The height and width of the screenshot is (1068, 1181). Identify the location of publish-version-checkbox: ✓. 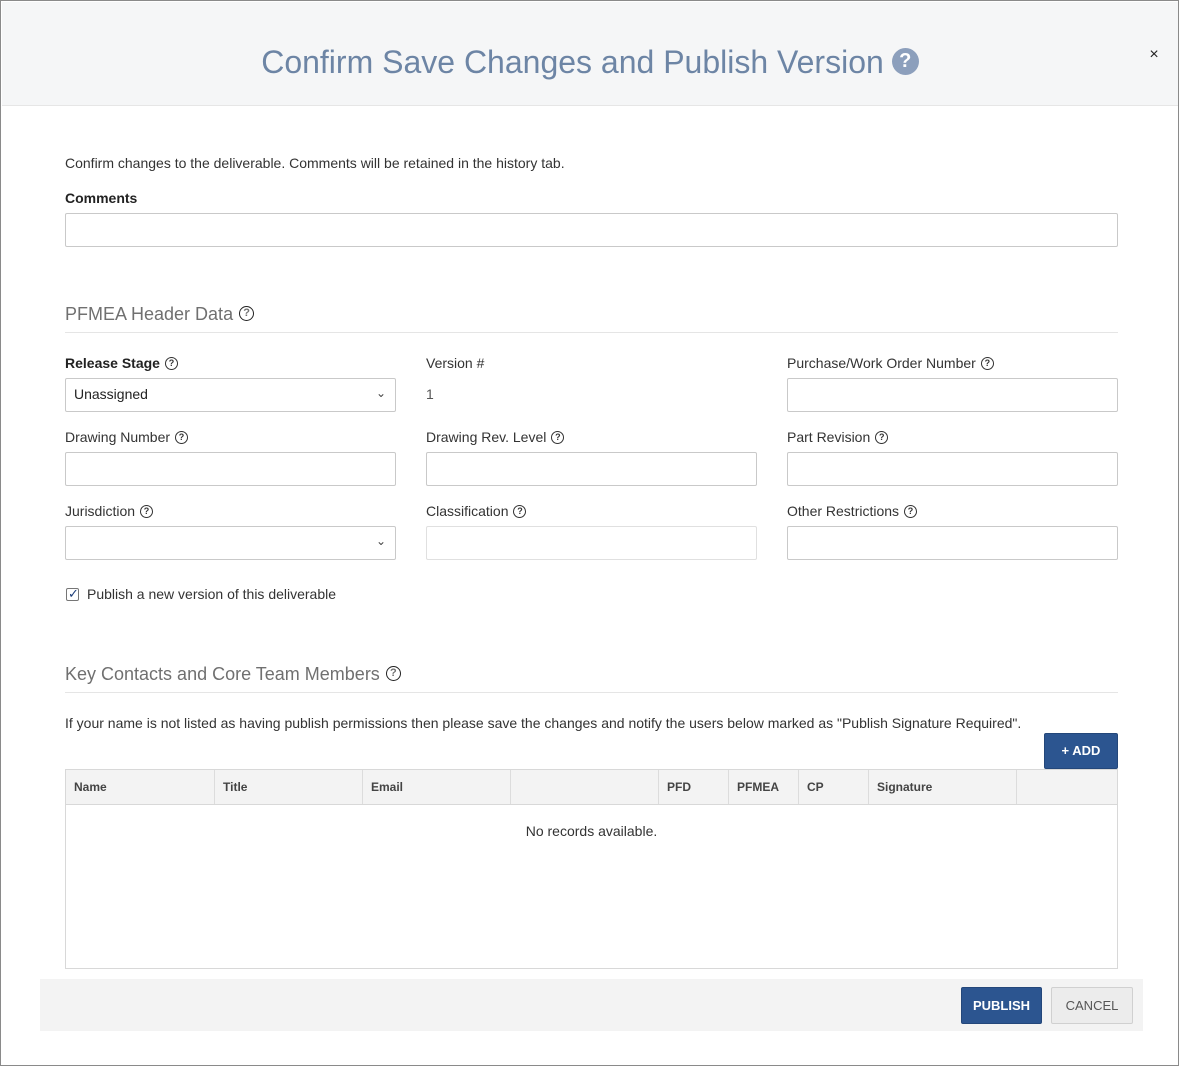
(72, 593).